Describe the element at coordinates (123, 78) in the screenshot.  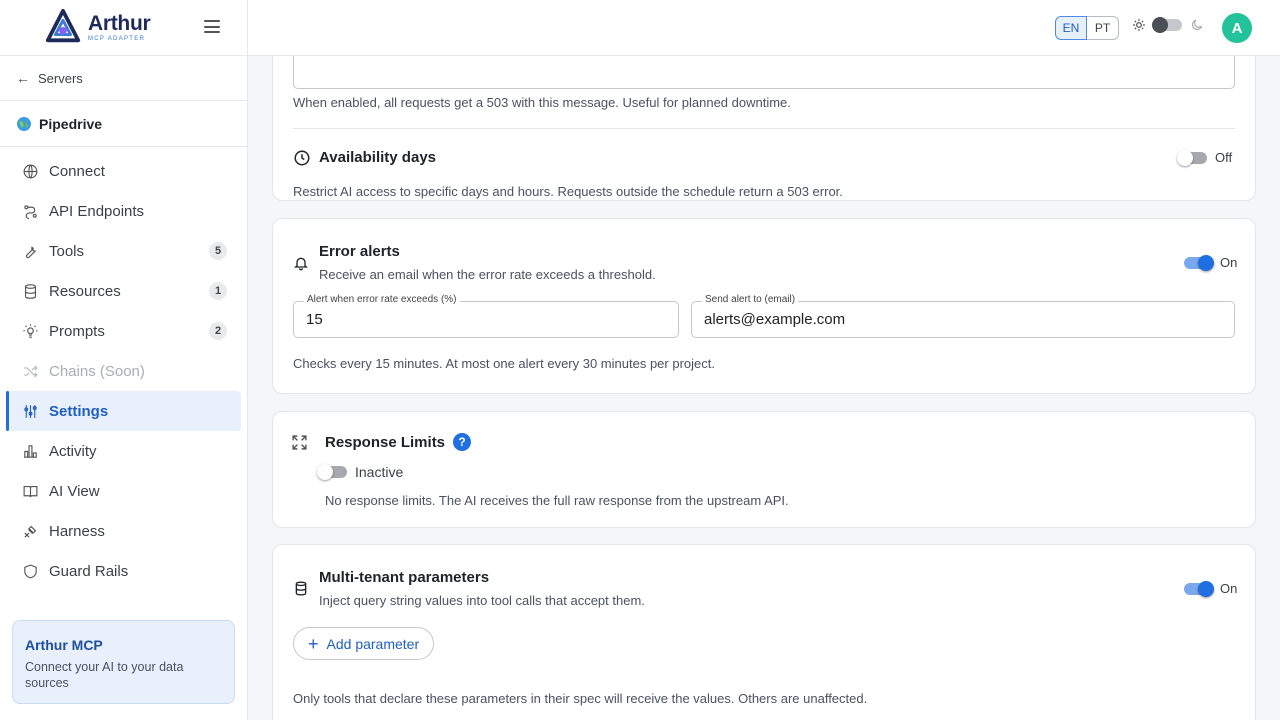
I see `back-to-servers-link: ← Servers` at that location.